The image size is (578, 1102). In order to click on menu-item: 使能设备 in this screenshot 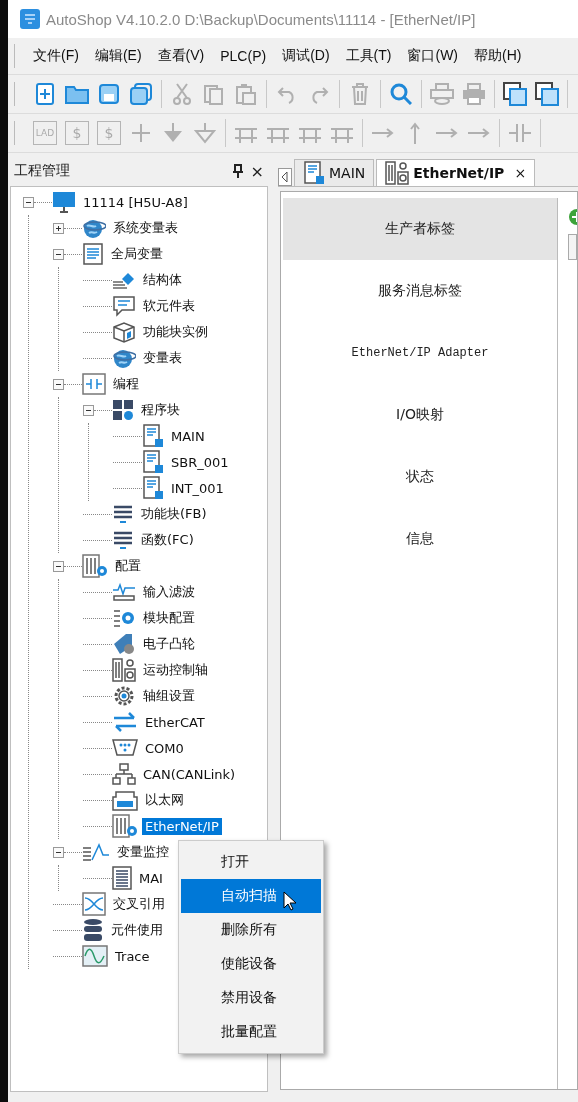, I will do `click(251, 964)`.